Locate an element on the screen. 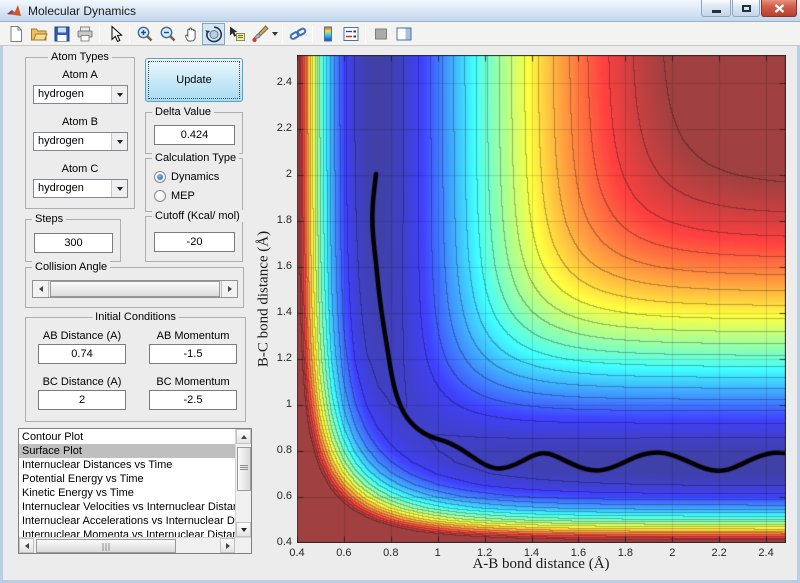 The image size is (800, 583). new-file-button is located at coordinates (15, 34).